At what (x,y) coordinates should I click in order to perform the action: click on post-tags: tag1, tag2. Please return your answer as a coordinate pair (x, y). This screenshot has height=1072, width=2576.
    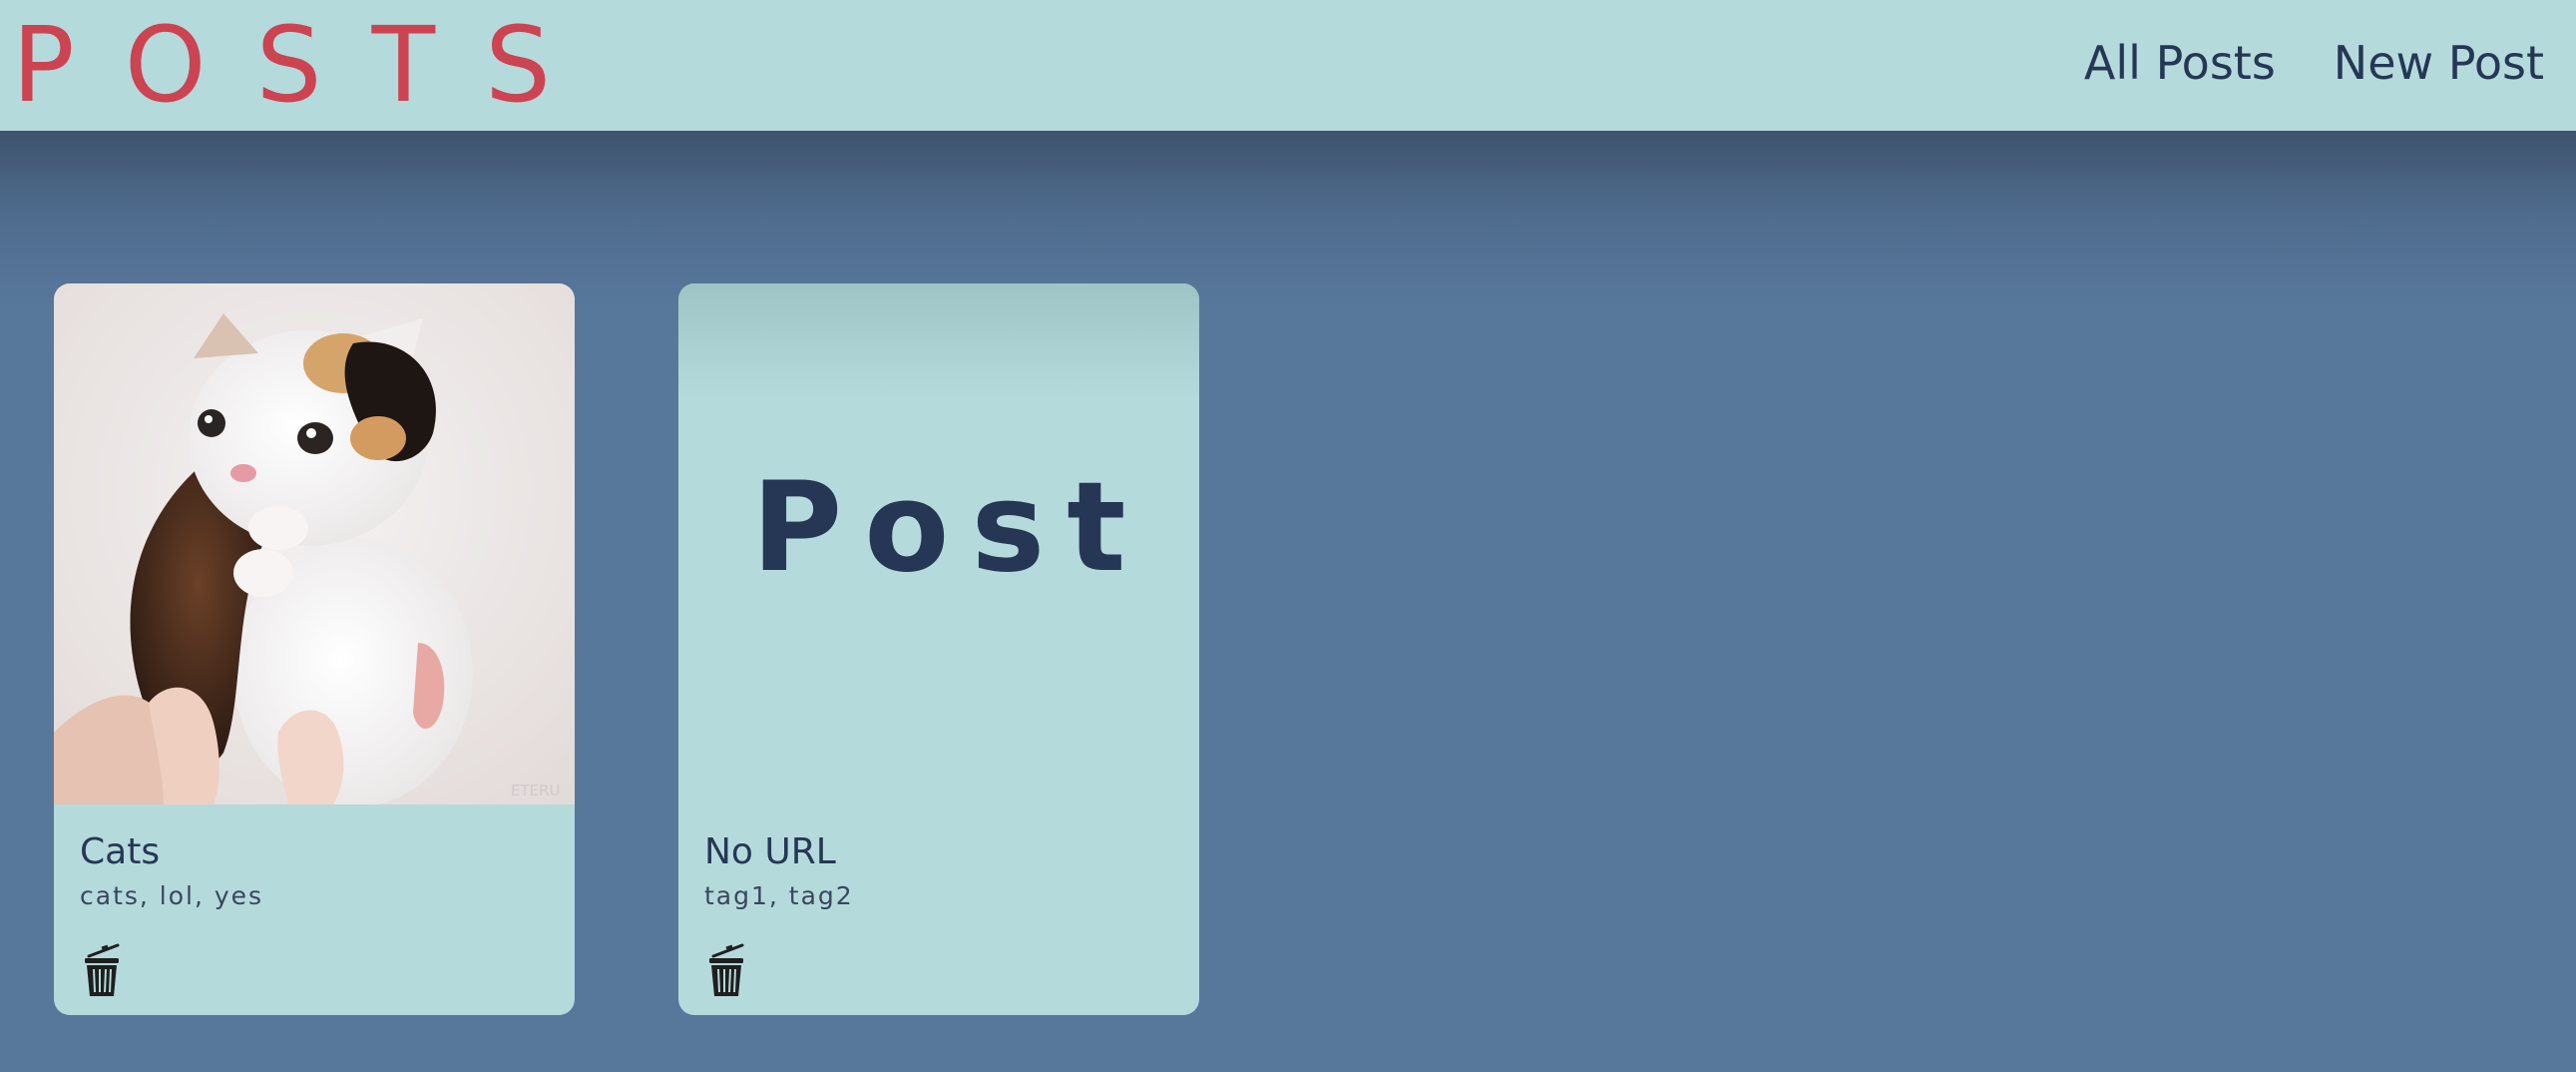
    Looking at the image, I should click on (779, 895).